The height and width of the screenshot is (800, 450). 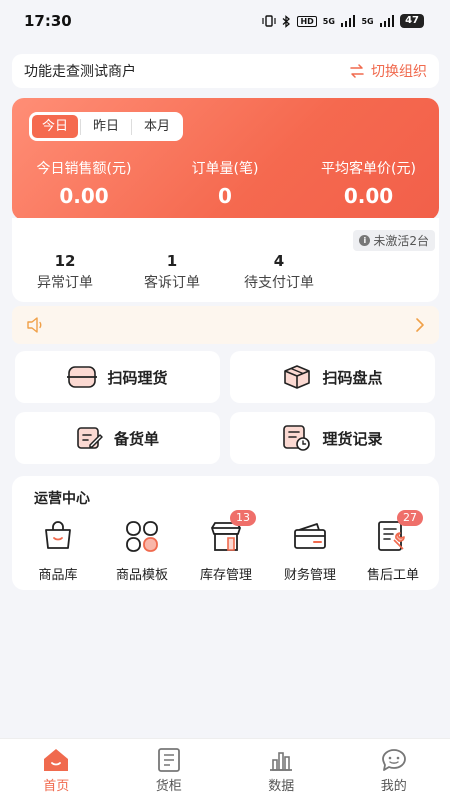 What do you see at coordinates (141, 575) in the screenshot?
I see `ops-label: 商品模板` at bounding box center [141, 575].